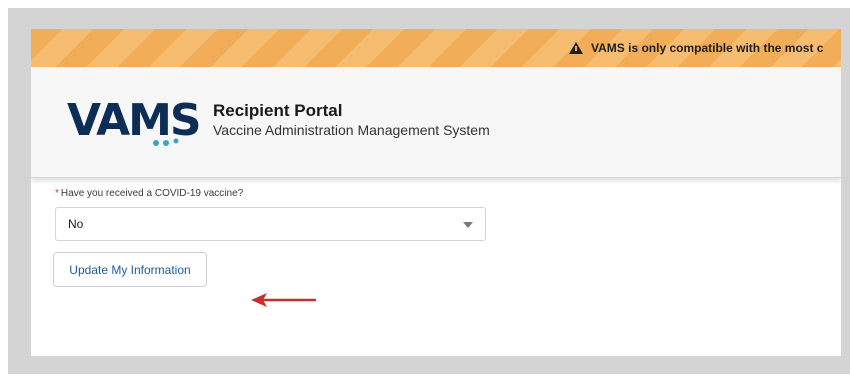 This screenshot has width=850, height=377. What do you see at coordinates (134, 121) in the screenshot?
I see `vams-logo: VAMS` at bounding box center [134, 121].